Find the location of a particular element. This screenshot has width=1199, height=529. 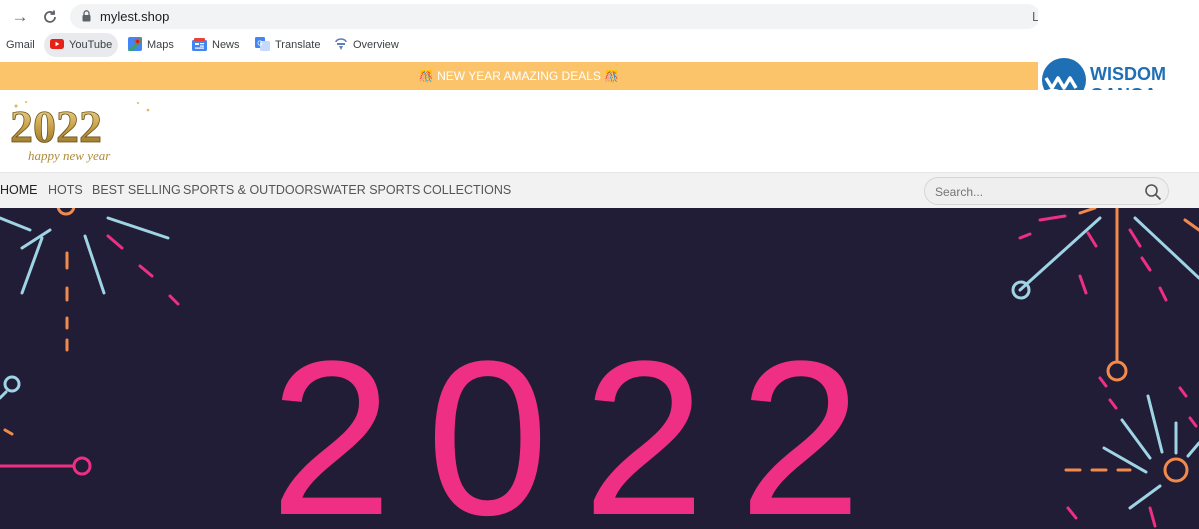

bookmark-label: Maps is located at coordinates (160, 45).